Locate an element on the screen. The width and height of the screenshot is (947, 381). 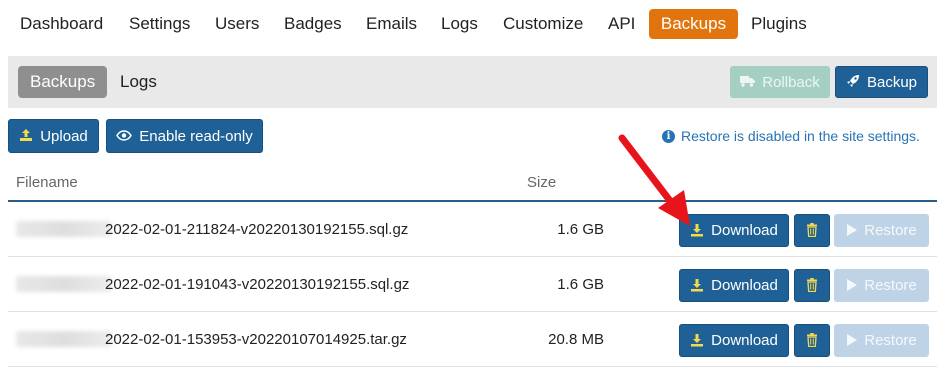
tab-backups: Backups is located at coordinates (693, 24).